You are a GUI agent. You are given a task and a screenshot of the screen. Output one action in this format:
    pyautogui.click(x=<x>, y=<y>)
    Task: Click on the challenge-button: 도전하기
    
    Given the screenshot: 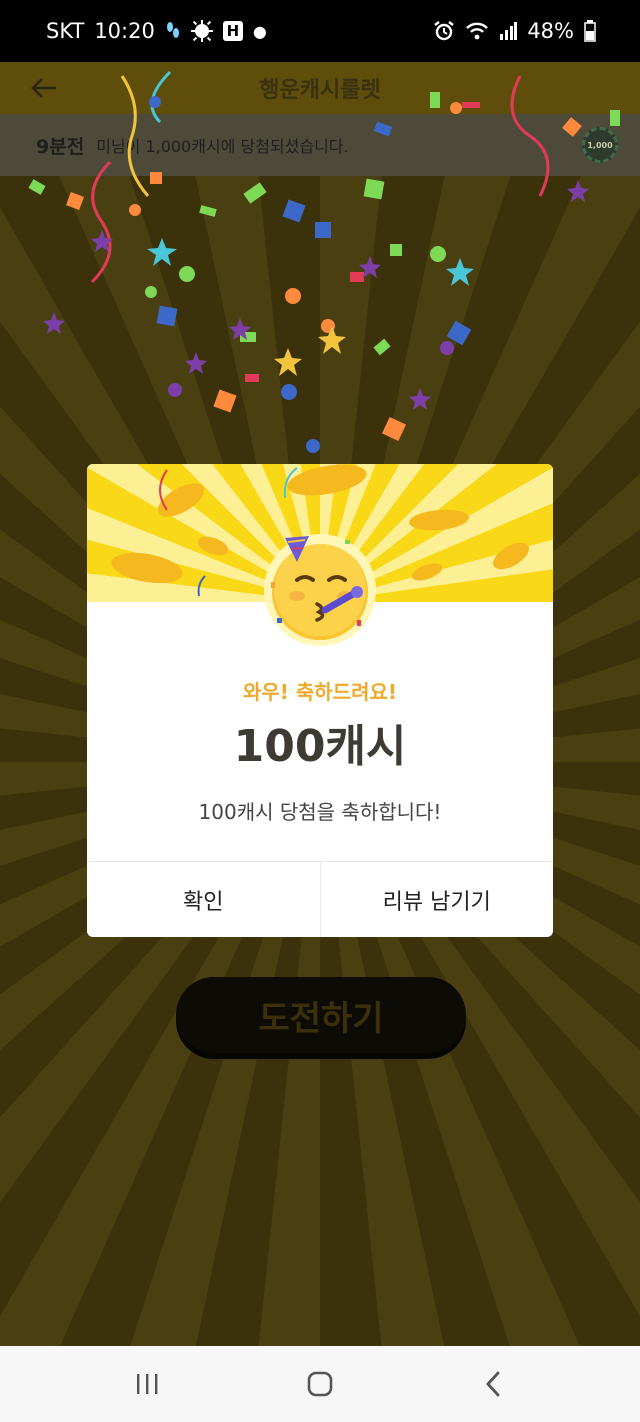 What is the action you would take?
    pyautogui.click(x=321, y=1015)
    